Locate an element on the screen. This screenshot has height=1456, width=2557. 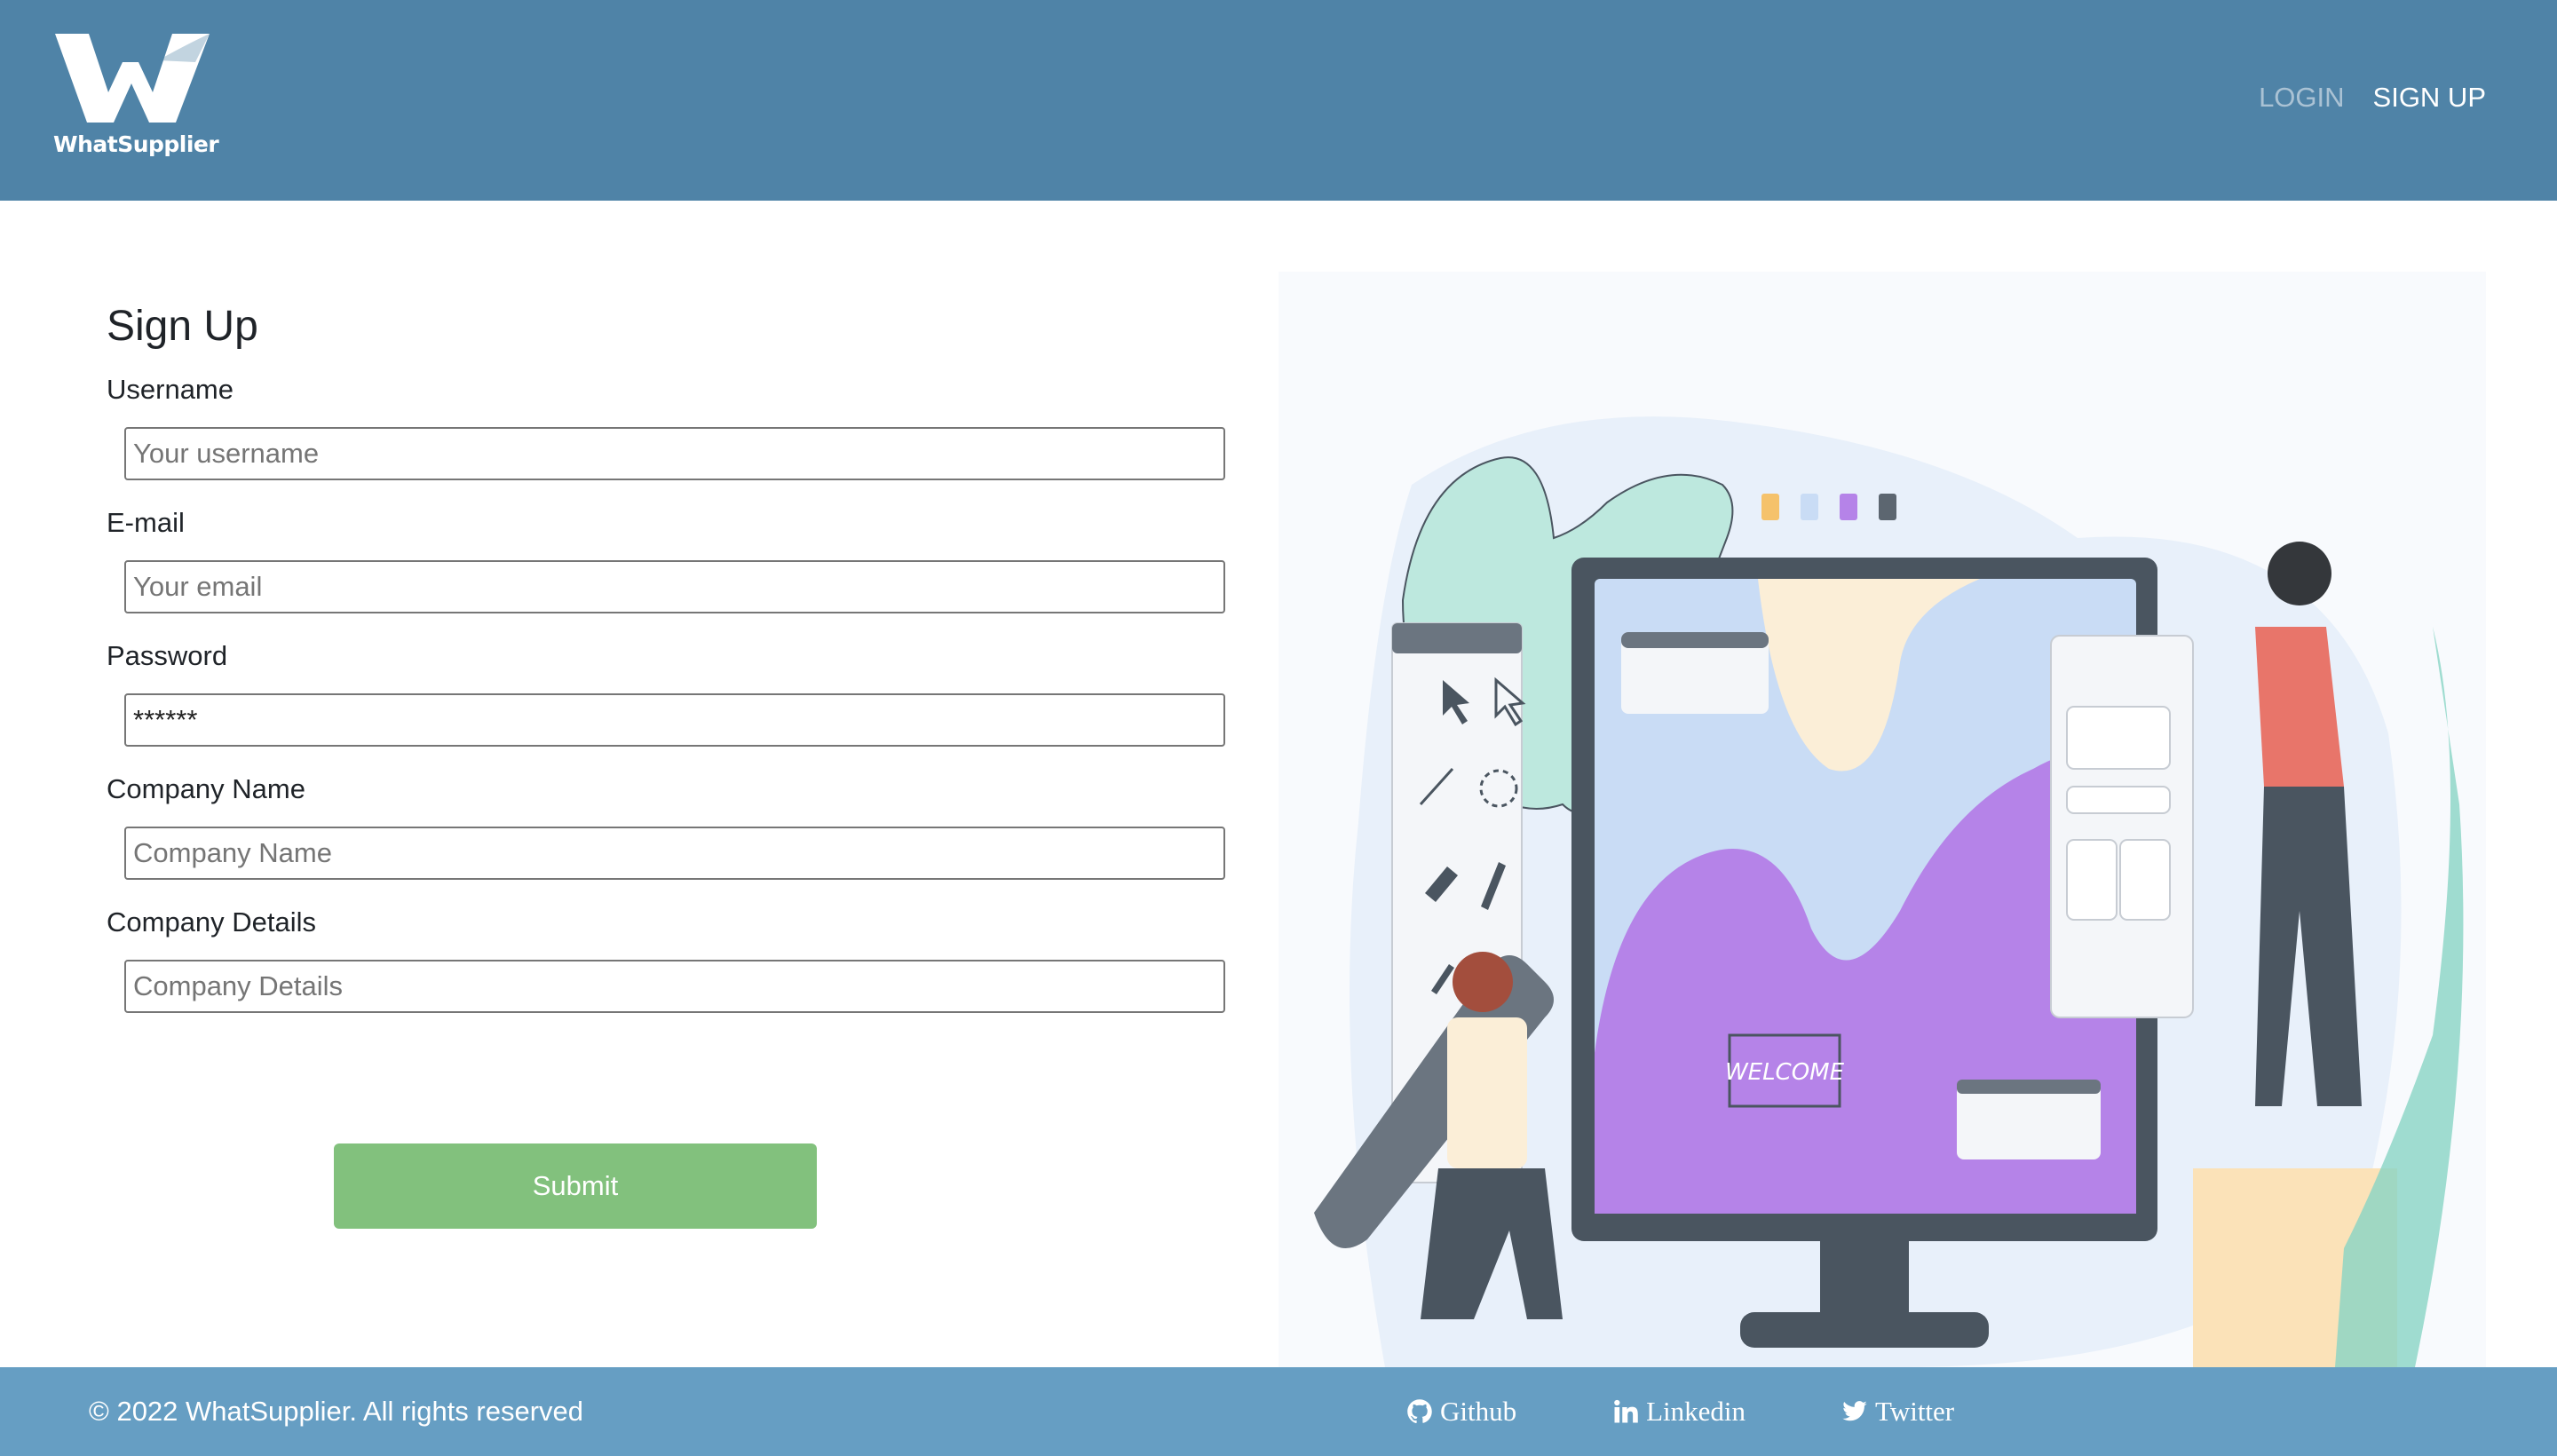
nav-login-link: LOGIN is located at coordinates (2301, 98).